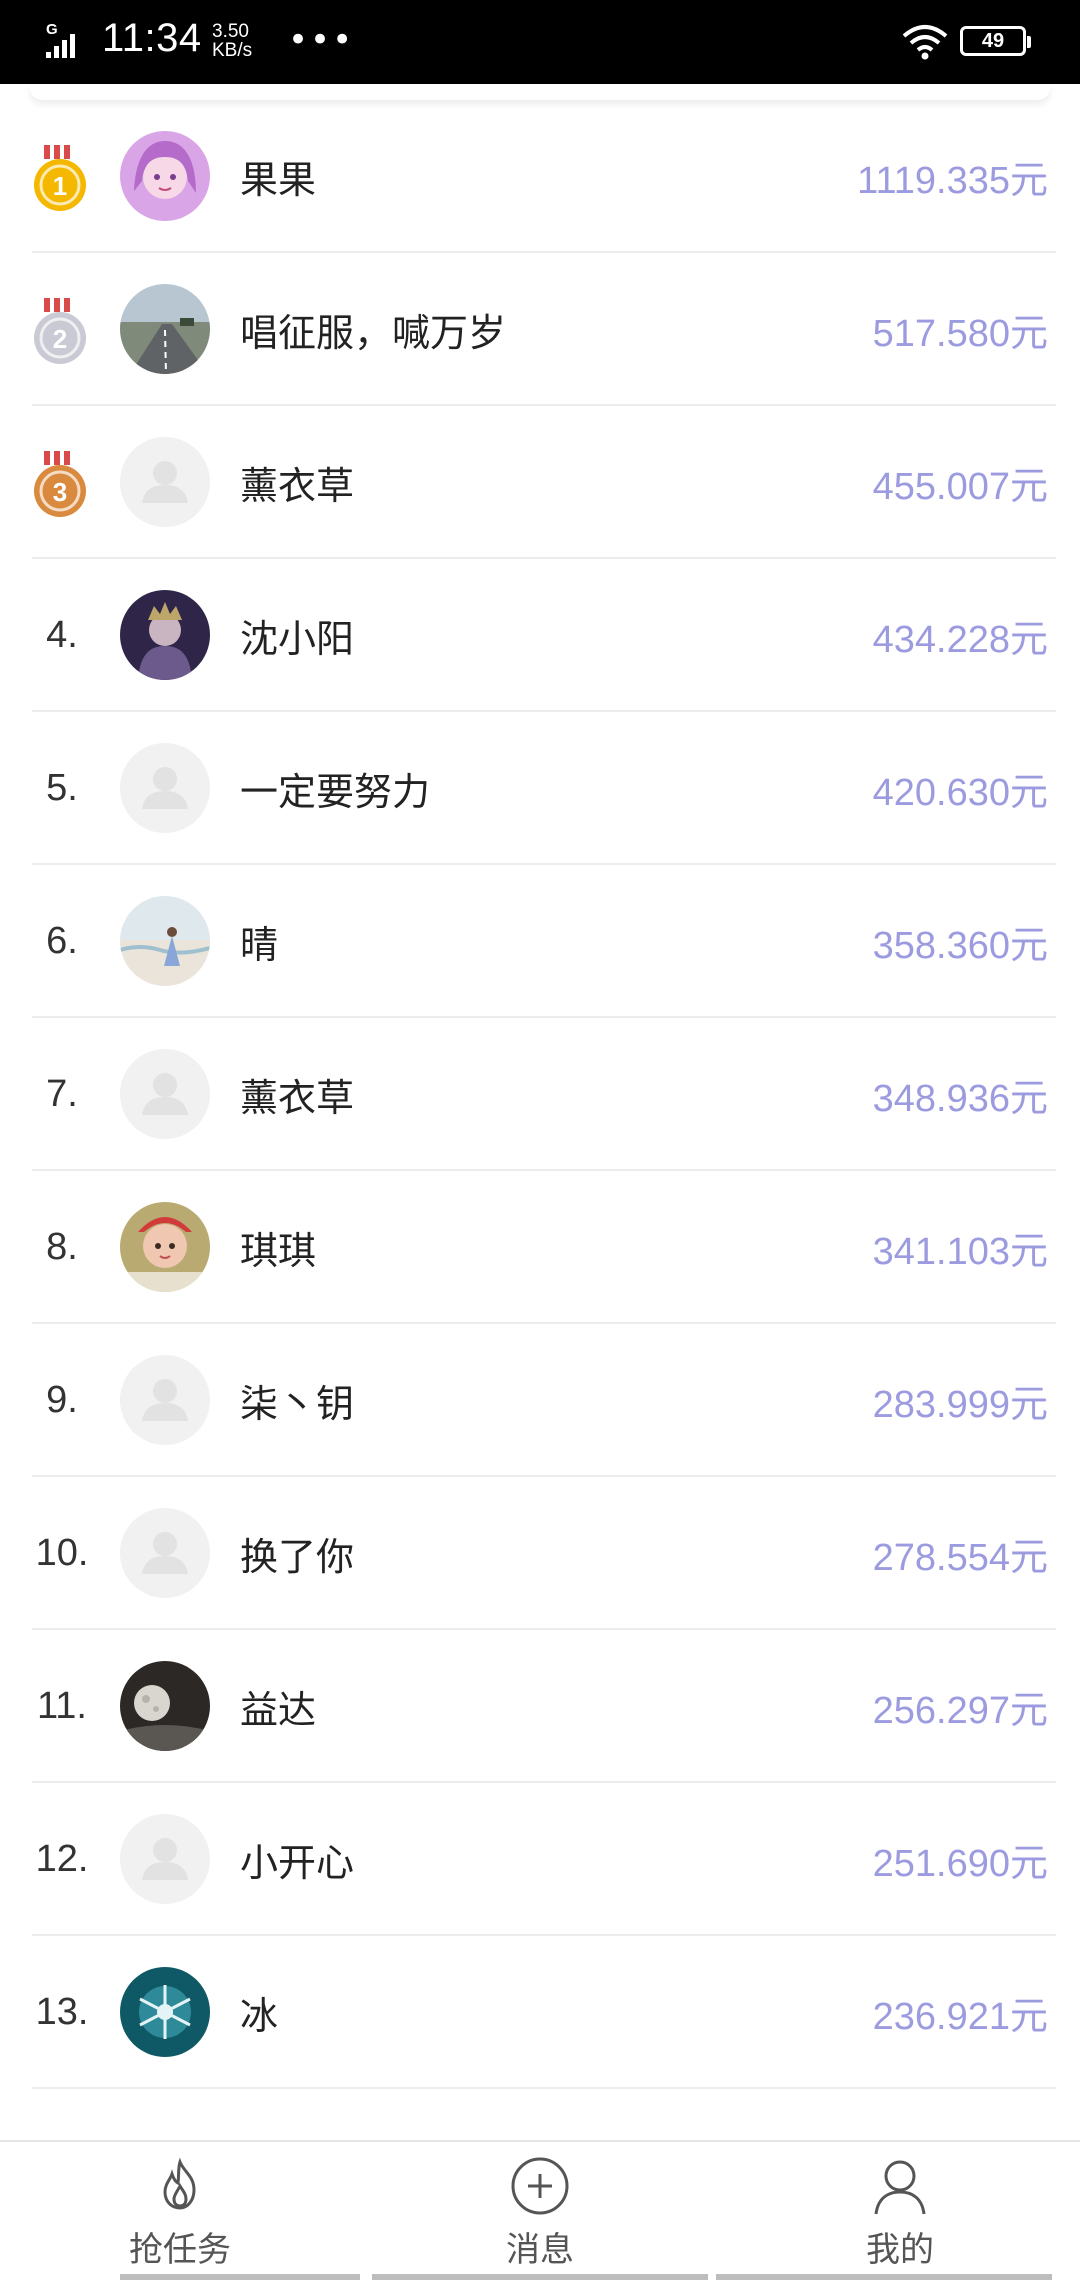 The width and height of the screenshot is (1080, 2282). What do you see at coordinates (960, 1558) in the screenshot?
I see `earnings-amount: 278.554元` at bounding box center [960, 1558].